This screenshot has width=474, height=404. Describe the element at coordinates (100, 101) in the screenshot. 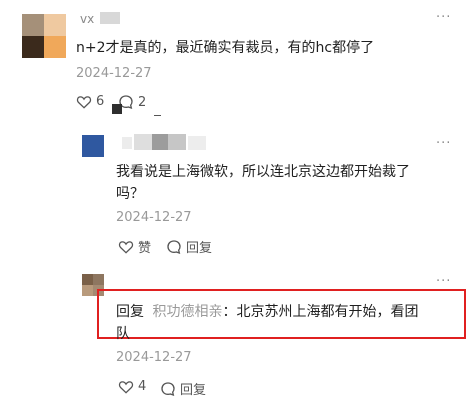

I see `like-count: 6` at that location.